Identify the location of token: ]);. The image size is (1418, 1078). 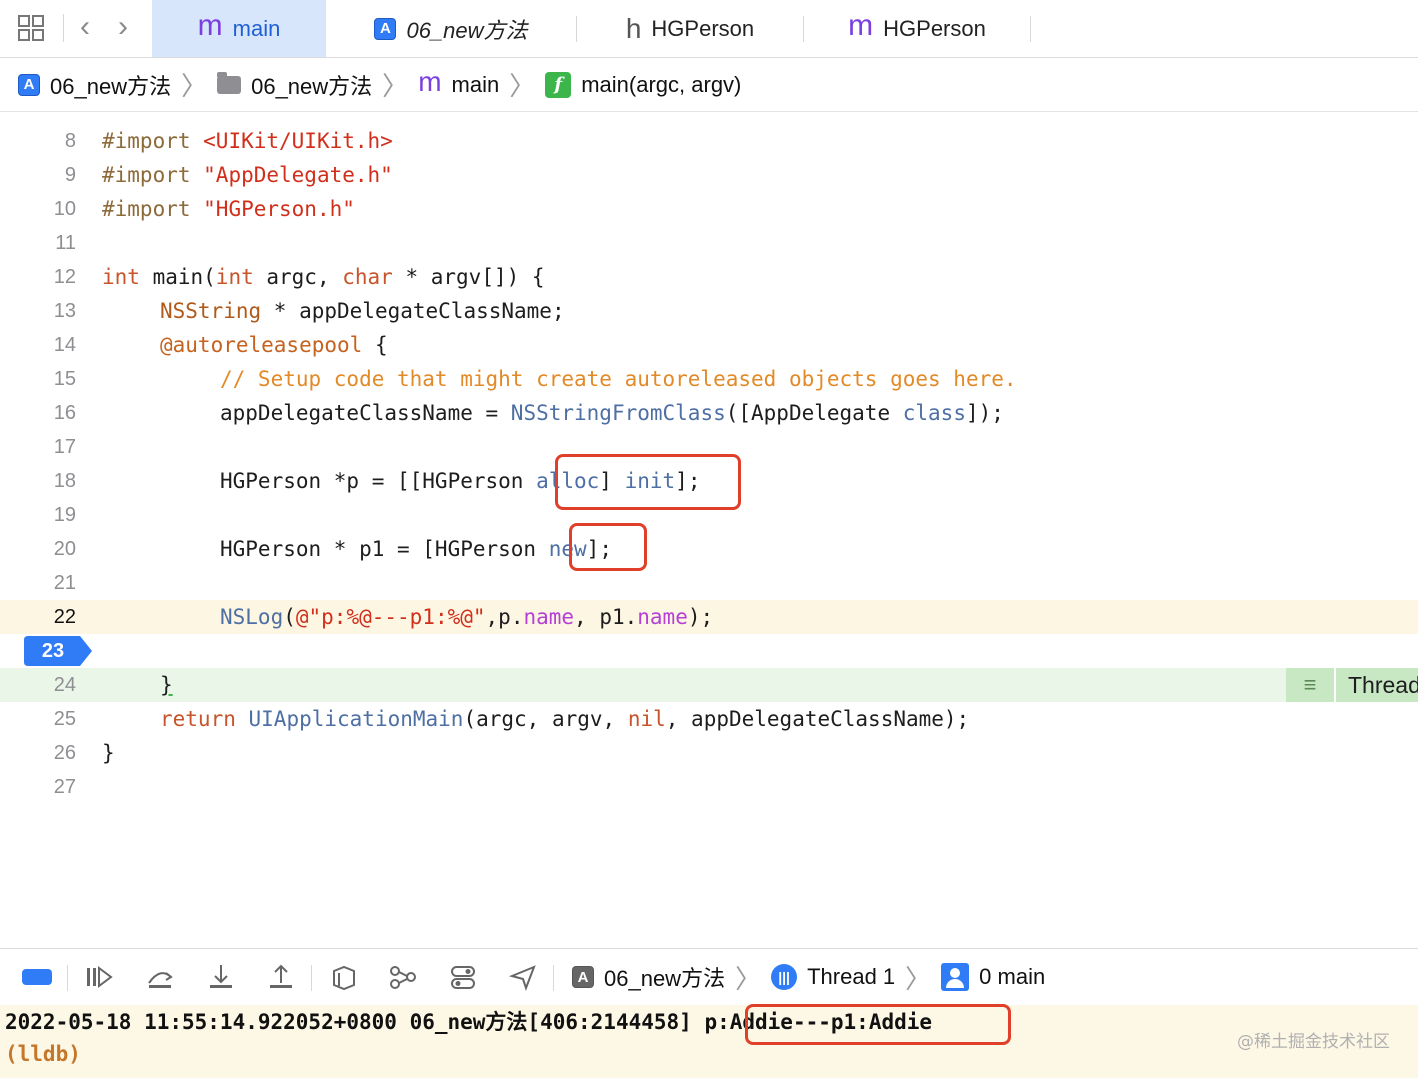
(984, 413).